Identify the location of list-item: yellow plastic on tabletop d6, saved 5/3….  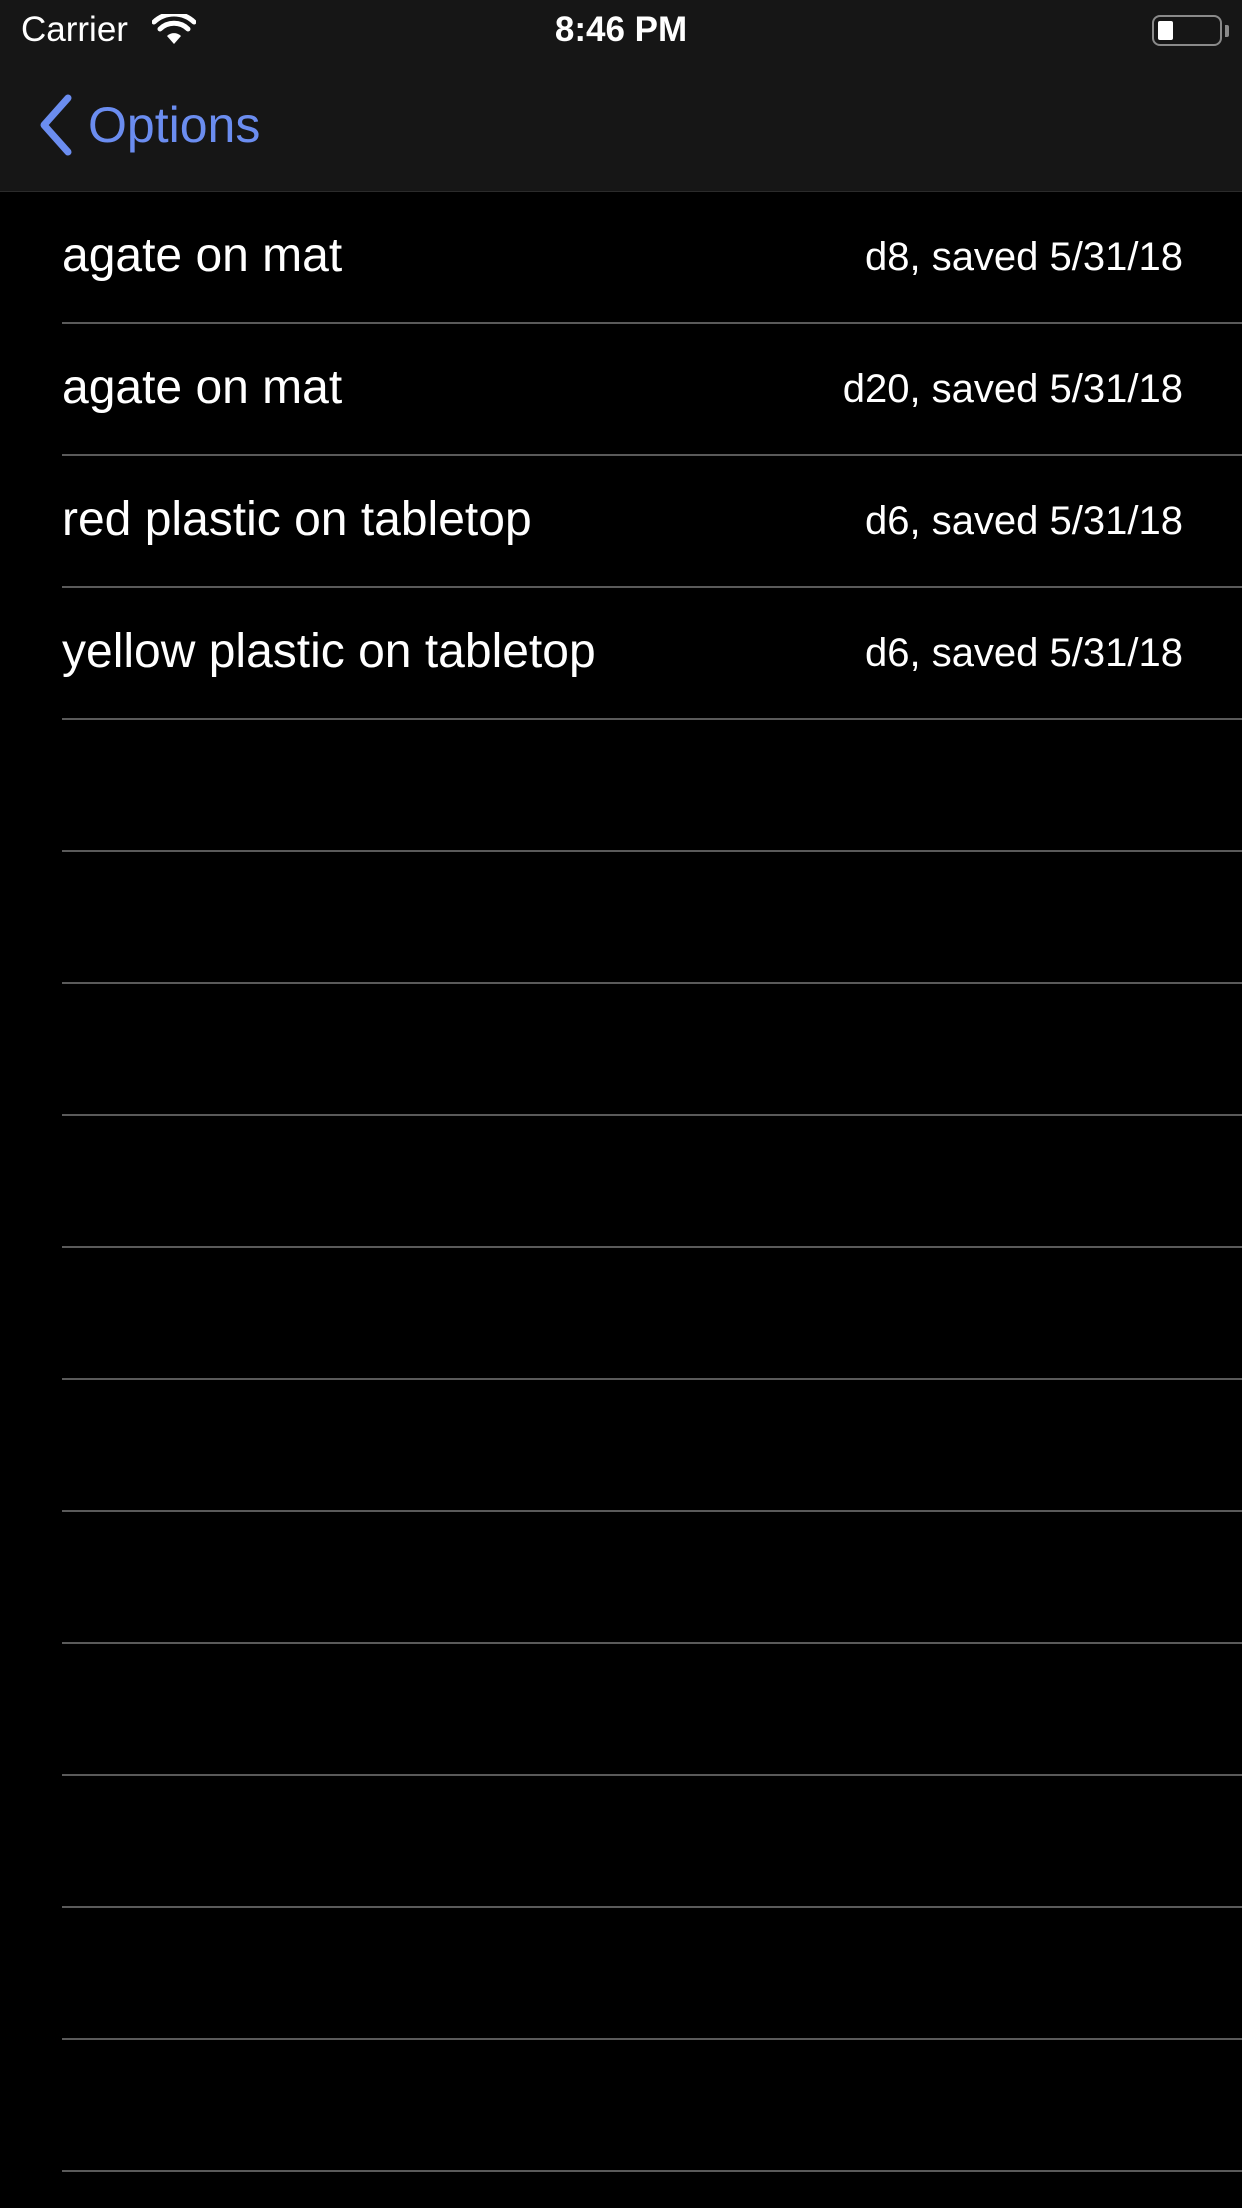
(621, 654).